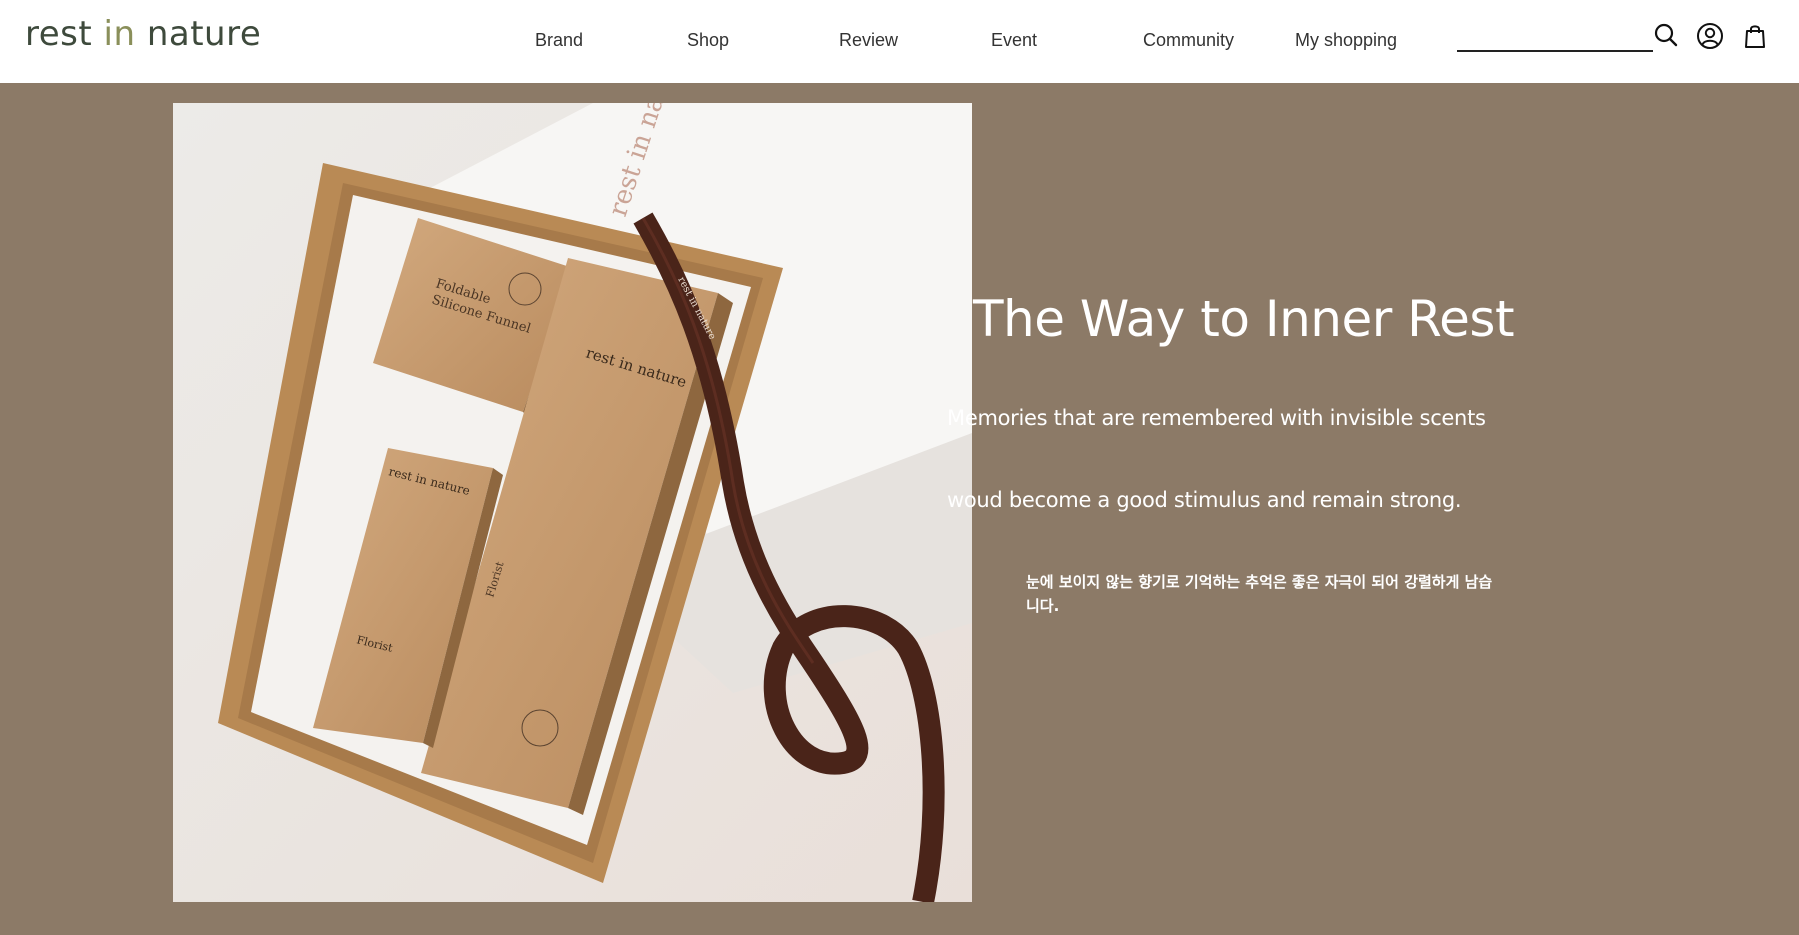 This screenshot has width=1799, height=935. Describe the element at coordinates (1755, 36) in the screenshot. I see `cart-icon` at that location.